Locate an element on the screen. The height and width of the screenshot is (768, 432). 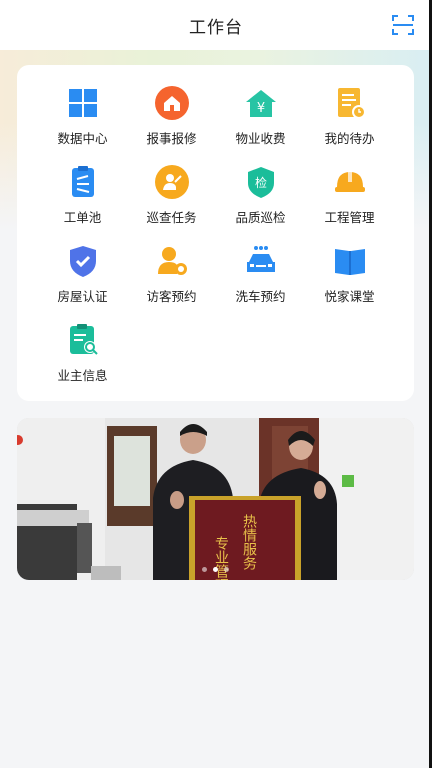
engineering-icon is located at coordinates (350, 182).